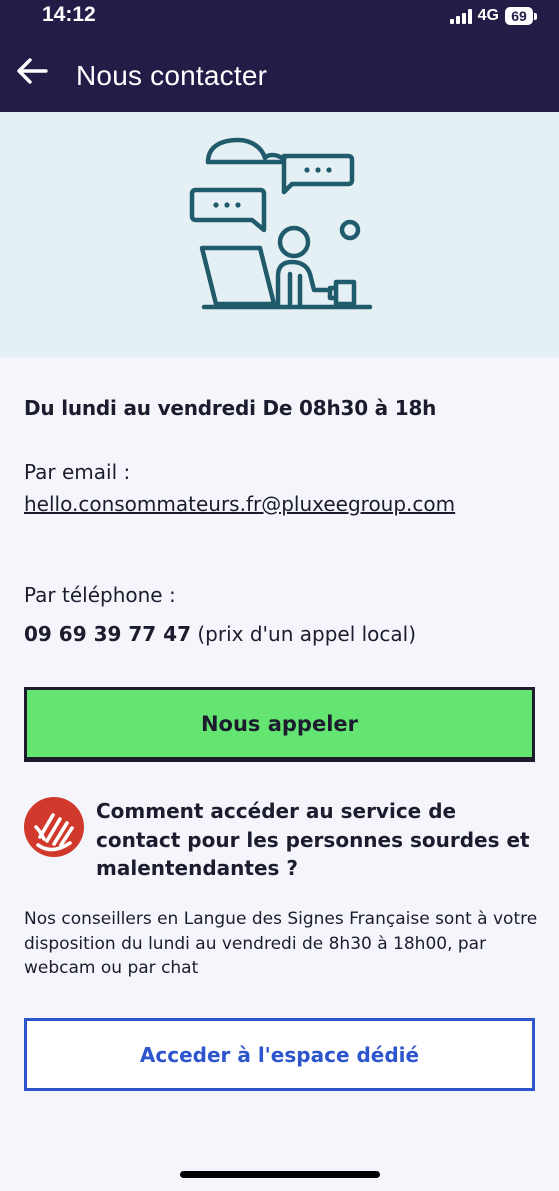  I want to click on call-button-label: Nous appeler, so click(279, 723).